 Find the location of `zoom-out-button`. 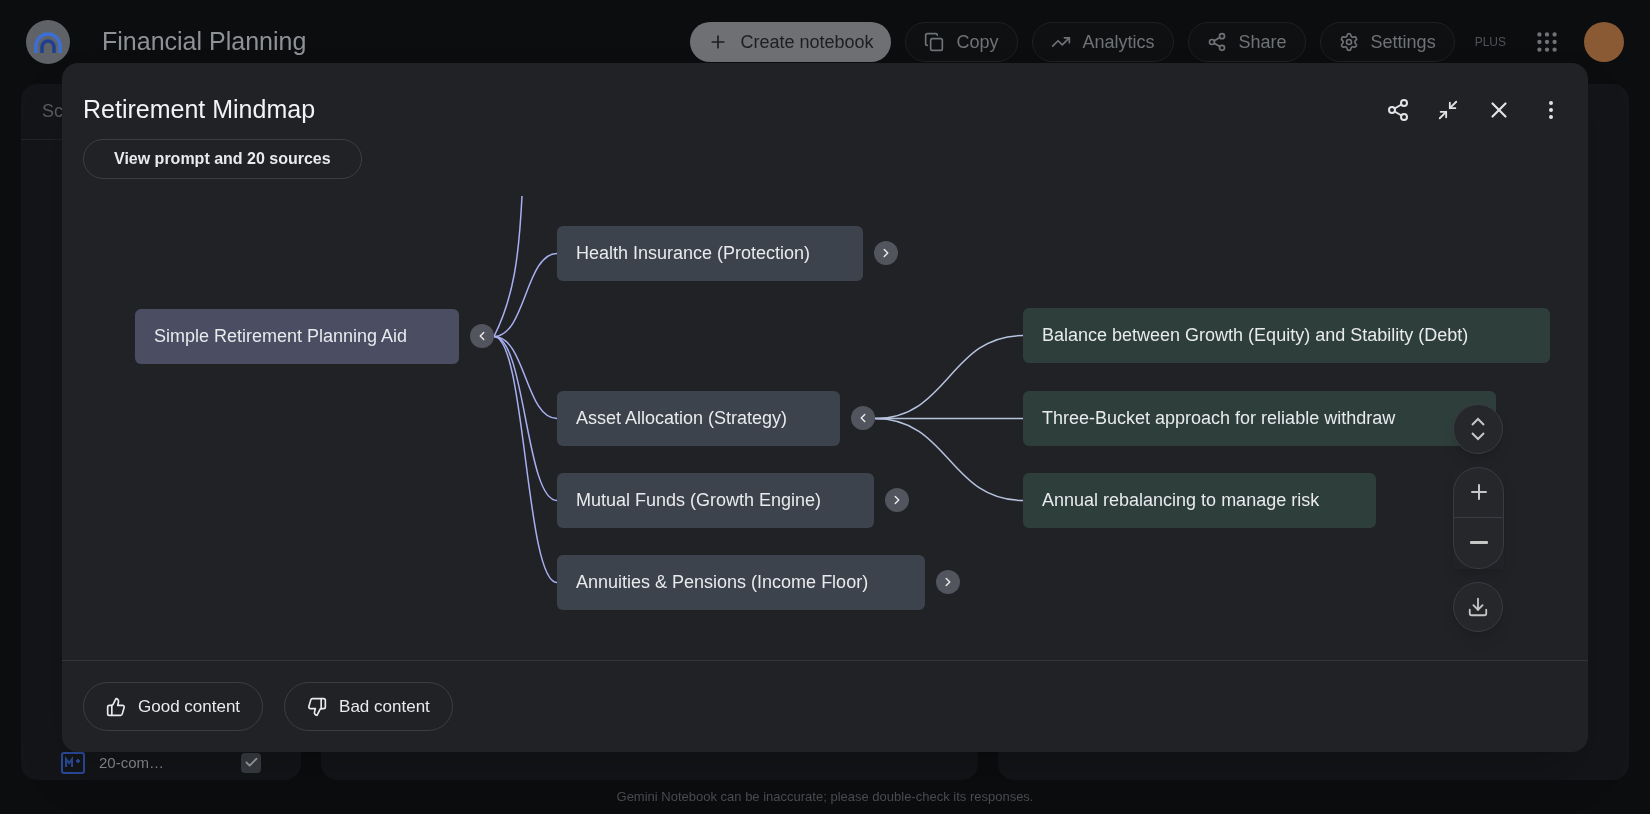

zoom-out-button is located at coordinates (1478, 543).